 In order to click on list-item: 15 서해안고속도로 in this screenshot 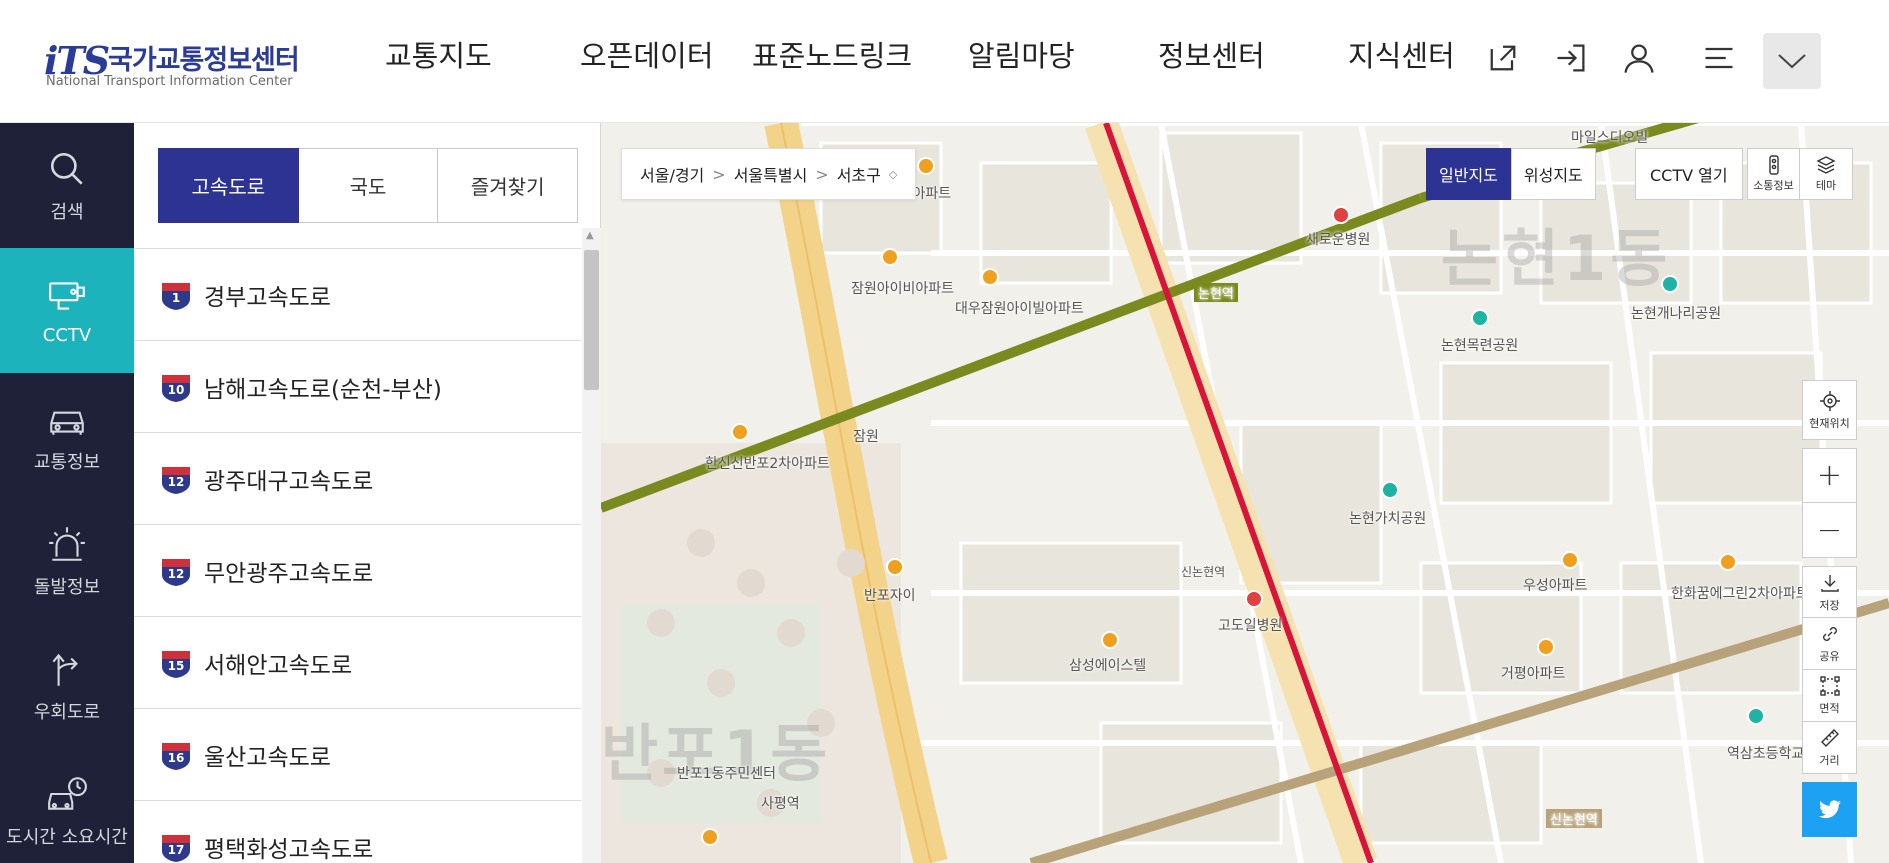, I will do `click(357, 663)`.